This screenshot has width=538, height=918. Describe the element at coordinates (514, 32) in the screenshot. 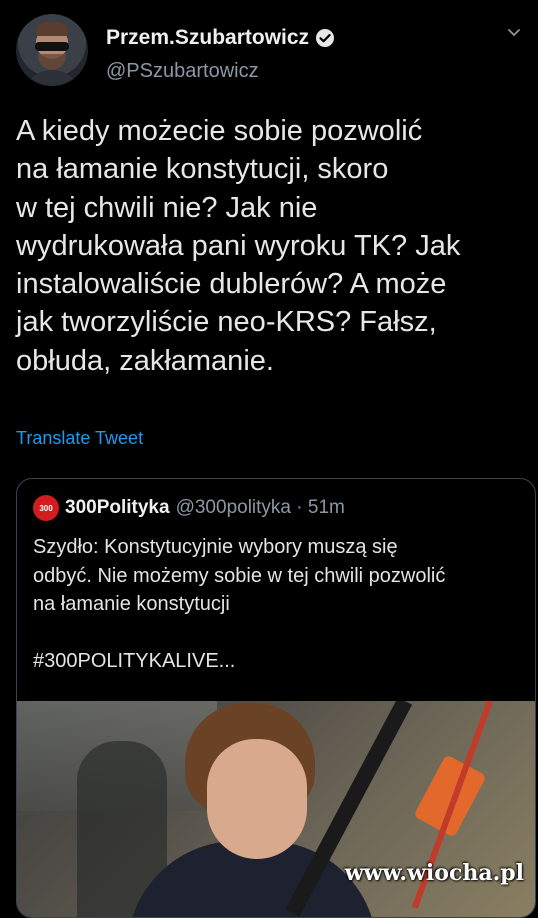

I see `chevron-down-icon` at that location.